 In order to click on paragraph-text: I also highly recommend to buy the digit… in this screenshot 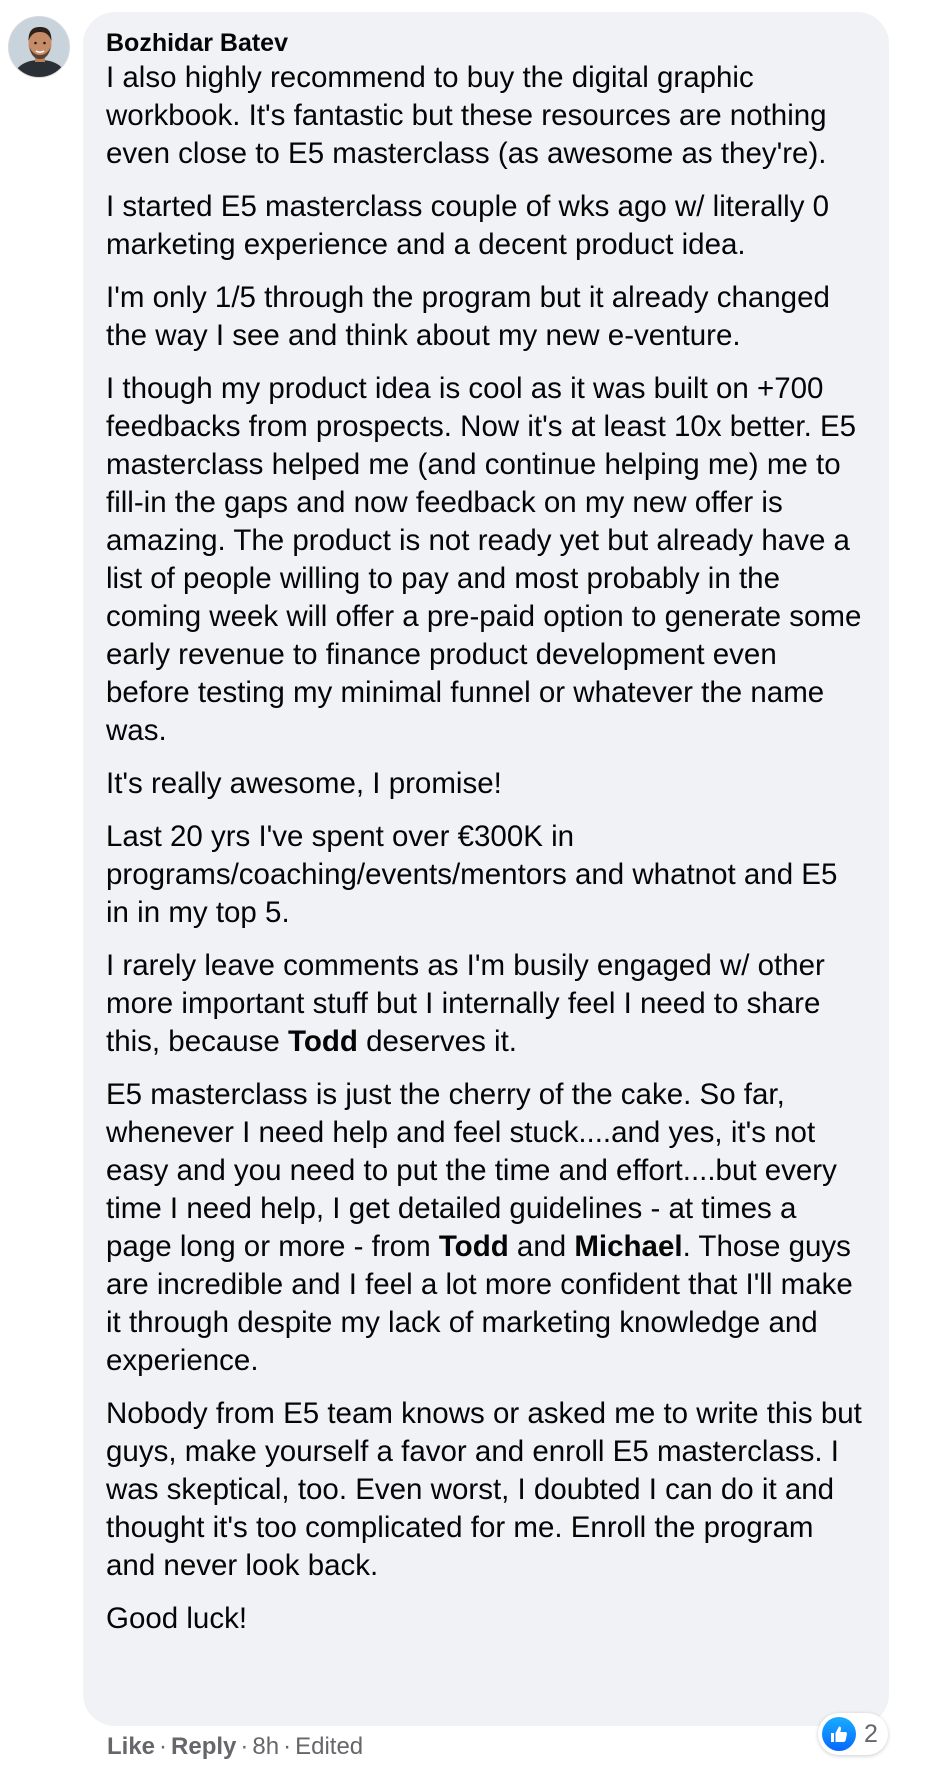, I will do `click(466, 115)`.